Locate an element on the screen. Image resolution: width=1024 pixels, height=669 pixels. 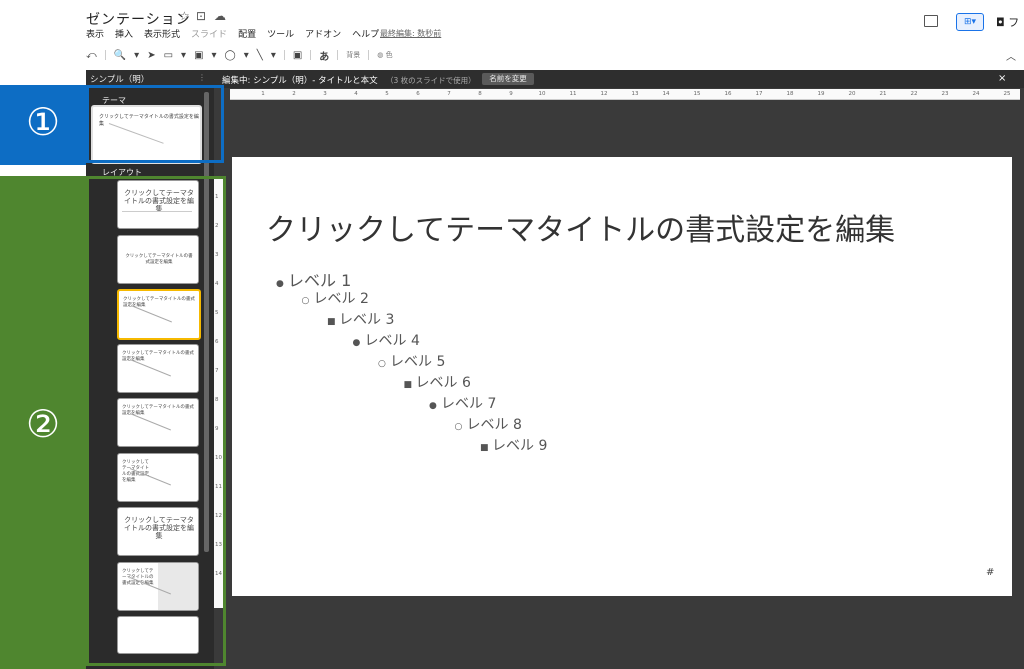
ruler-tick-label: 23 is located at coordinates (945, 94).